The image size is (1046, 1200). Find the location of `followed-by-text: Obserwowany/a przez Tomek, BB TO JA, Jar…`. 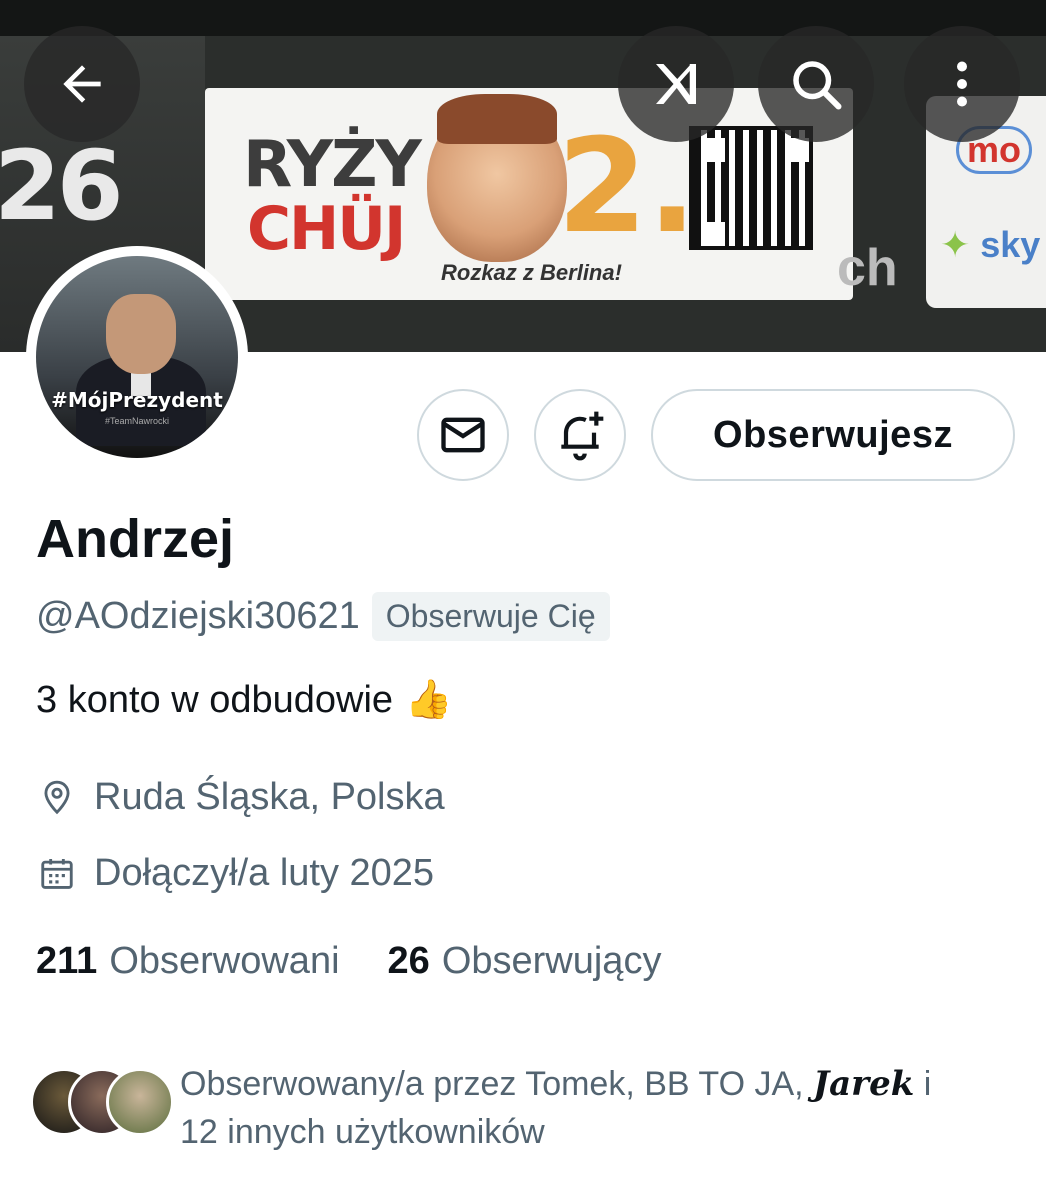

followed-by-text: Obserwowany/a przez Tomek, BB TO JA, Jar… is located at coordinates (600, 1108).